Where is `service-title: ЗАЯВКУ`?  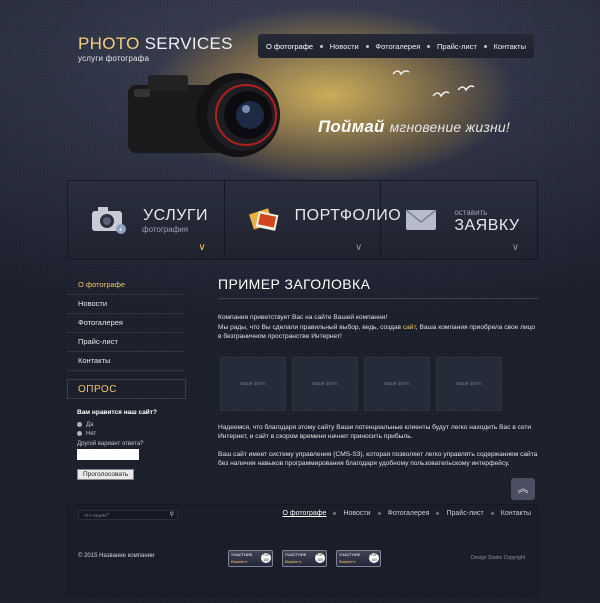 service-title: ЗАЯВКУ is located at coordinates (487, 225).